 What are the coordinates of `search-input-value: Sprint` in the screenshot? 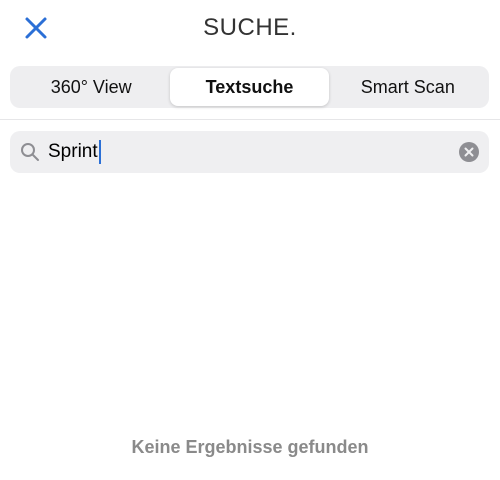 It's located at (73, 151).